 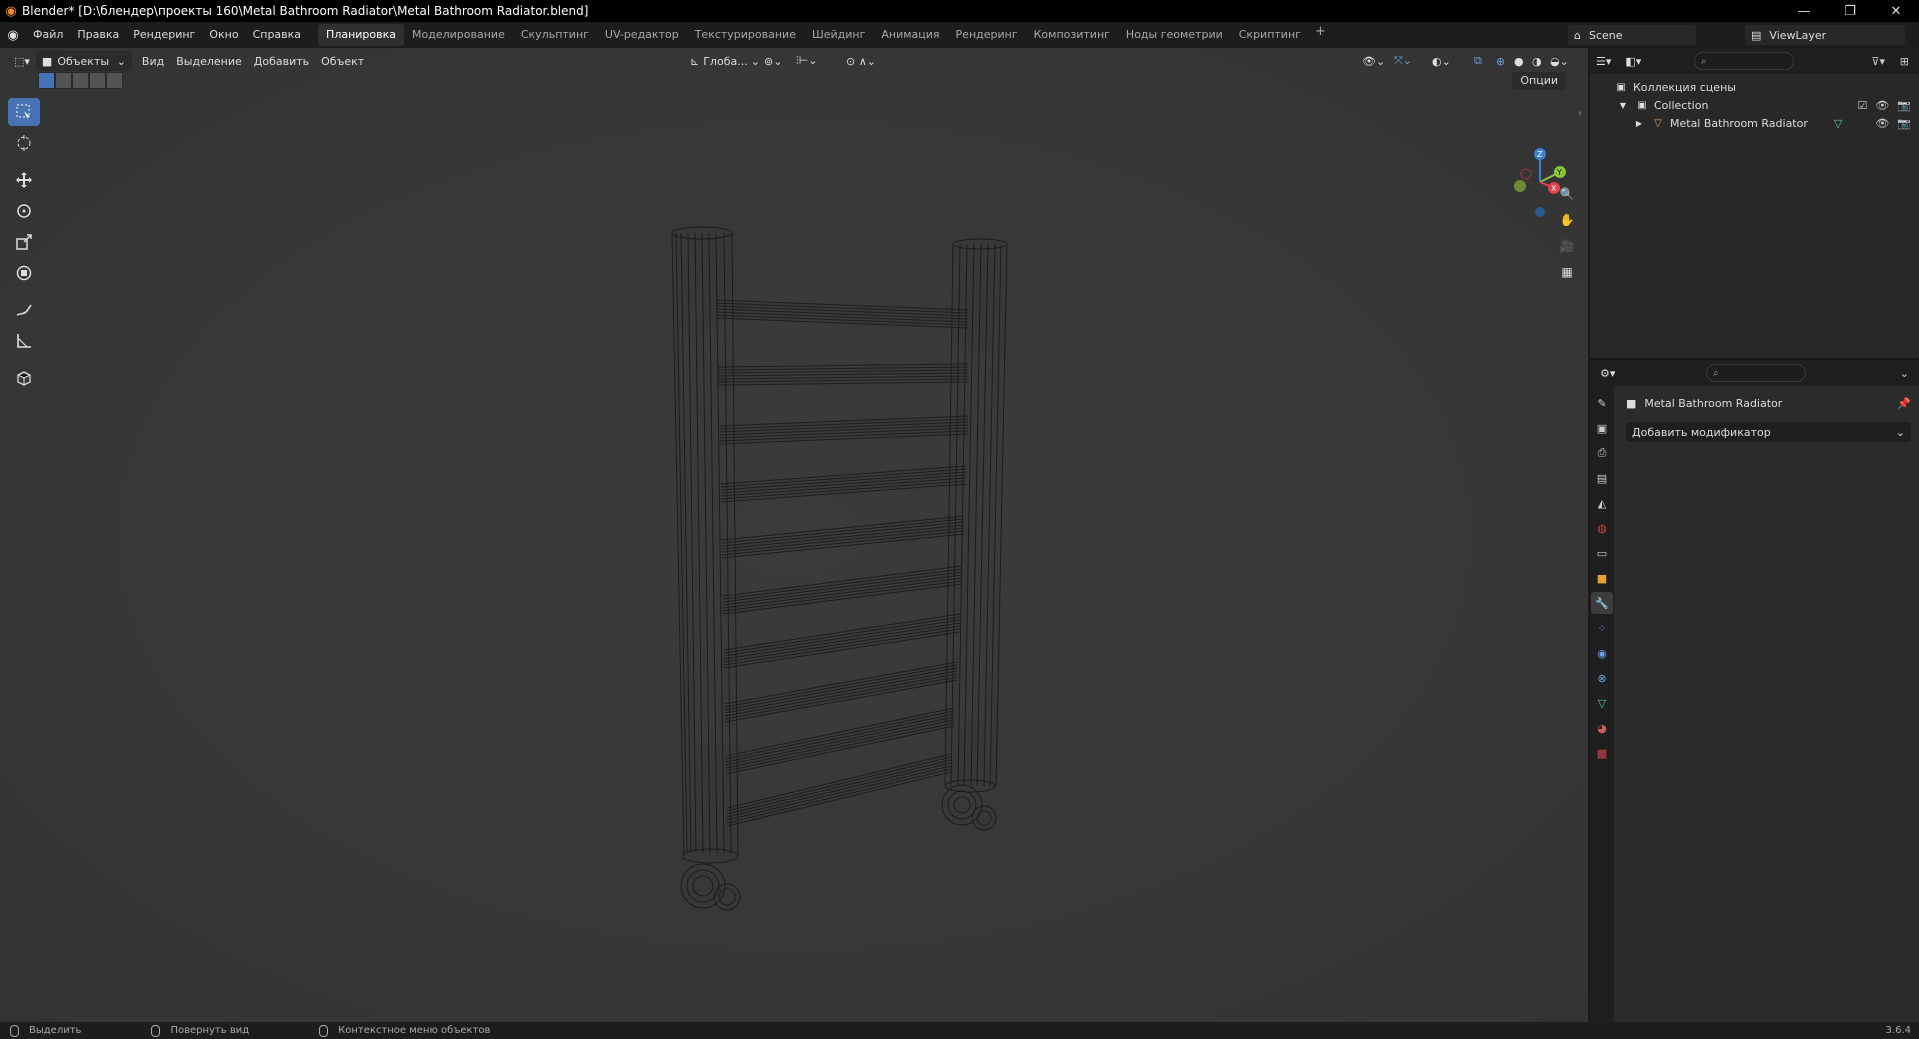 What do you see at coordinates (1754, 87) in the screenshot?
I see `scene-collection-row: ▣ Коллекция сцены` at bounding box center [1754, 87].